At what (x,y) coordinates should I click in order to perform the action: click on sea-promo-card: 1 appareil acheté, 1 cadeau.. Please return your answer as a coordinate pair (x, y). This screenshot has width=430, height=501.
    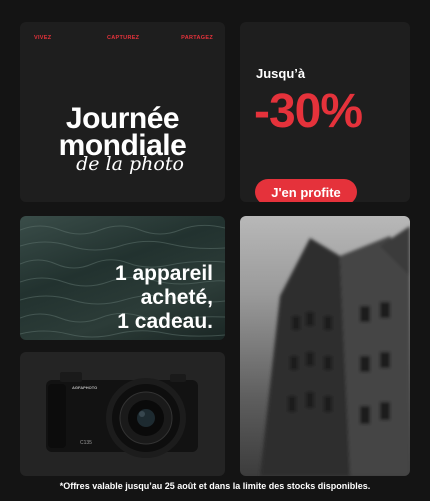
    Looking at the image, I should click on (122, 278).